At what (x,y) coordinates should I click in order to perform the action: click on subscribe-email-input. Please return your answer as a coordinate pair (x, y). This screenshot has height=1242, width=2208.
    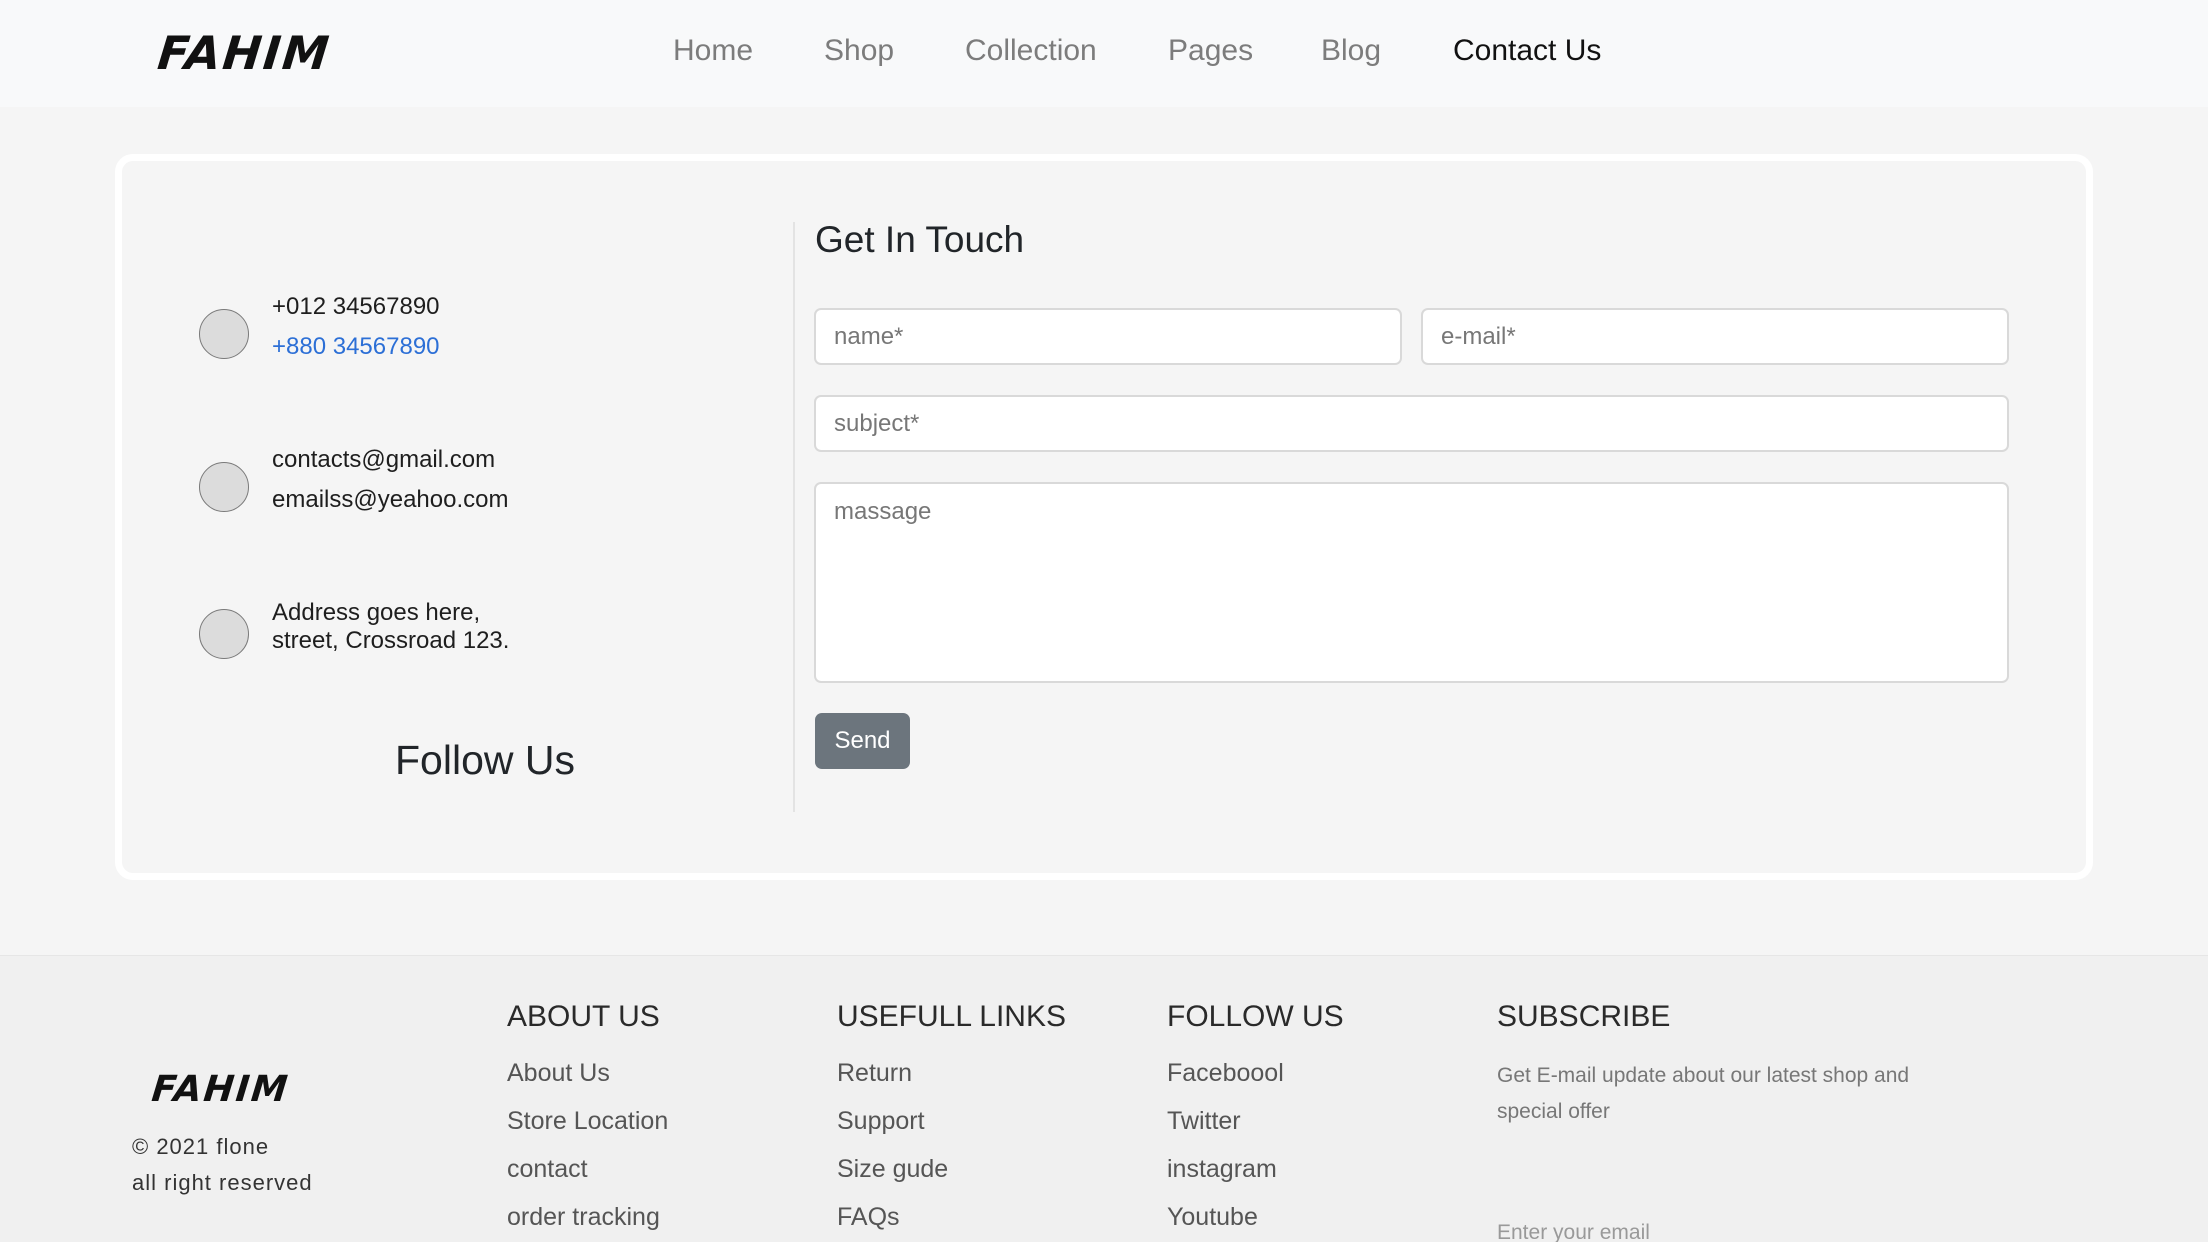
    Looking at the image, I should click on (1697, 1230).